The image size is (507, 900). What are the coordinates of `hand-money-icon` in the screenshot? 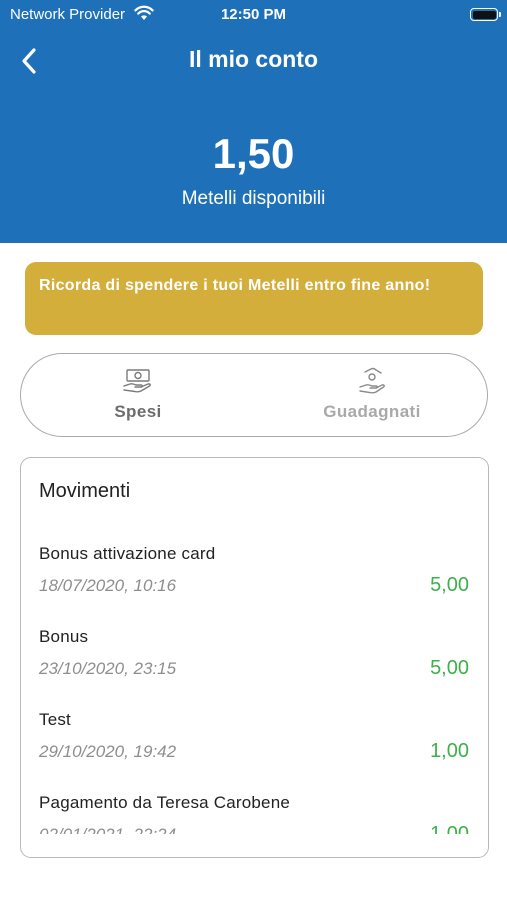 It's located at (137, 381).